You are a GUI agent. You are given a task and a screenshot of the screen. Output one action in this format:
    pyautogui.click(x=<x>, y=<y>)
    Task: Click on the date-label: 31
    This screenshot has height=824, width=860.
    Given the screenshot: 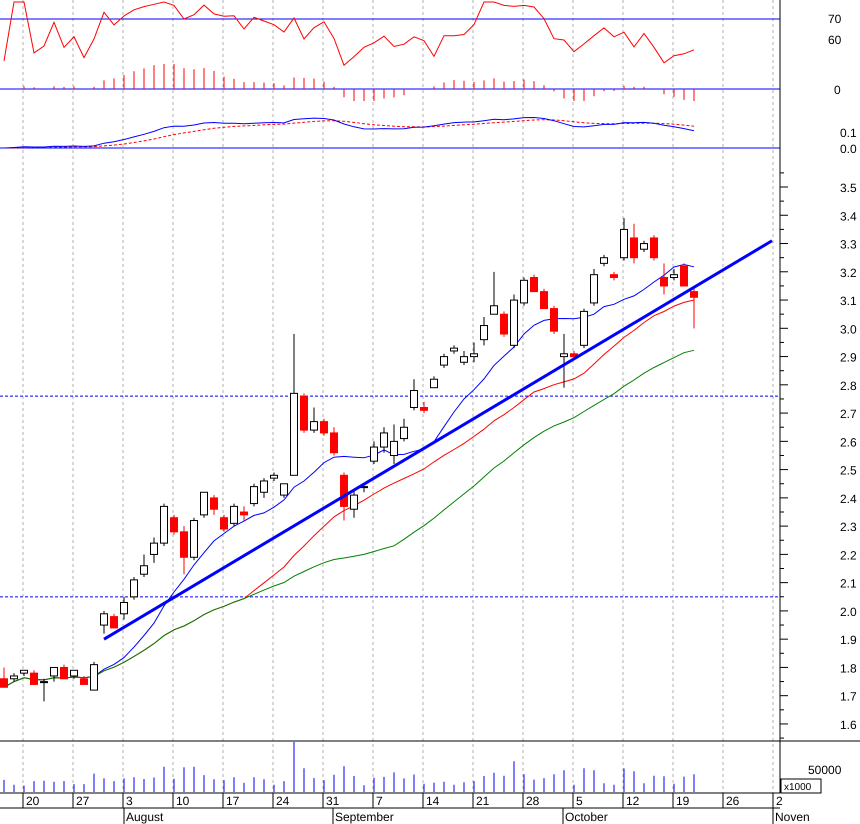 What is the action you would take?
    pyautogui.click(x=333, y=801)
    